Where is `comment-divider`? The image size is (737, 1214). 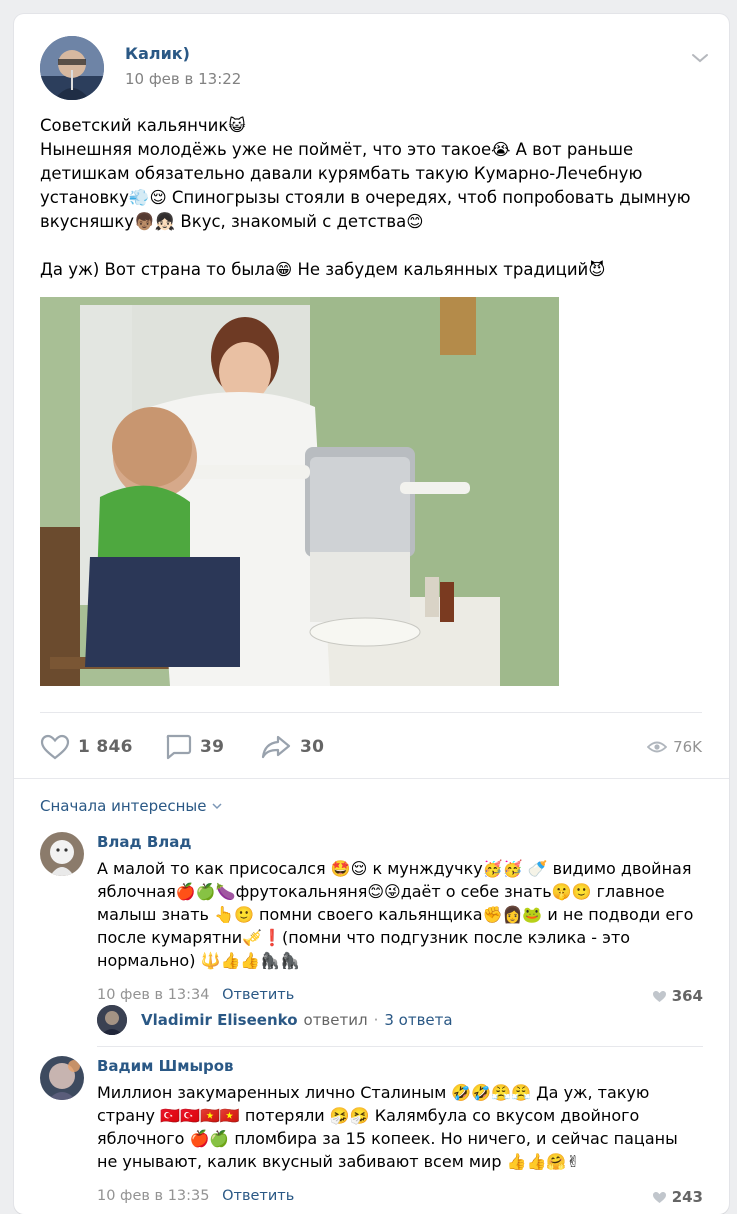 comment-divider is located at coordinates (400, 1046).